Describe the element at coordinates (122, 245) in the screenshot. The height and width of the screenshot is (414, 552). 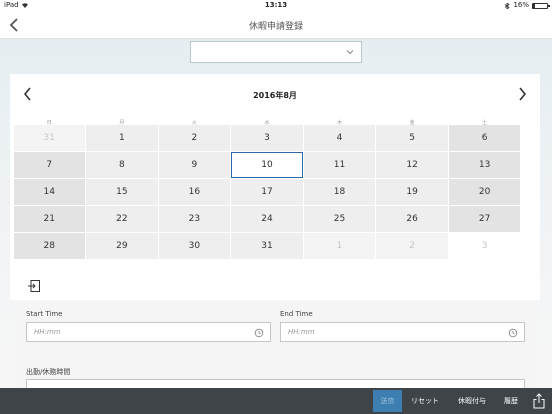
I see `calendar-day: 29` at that location.